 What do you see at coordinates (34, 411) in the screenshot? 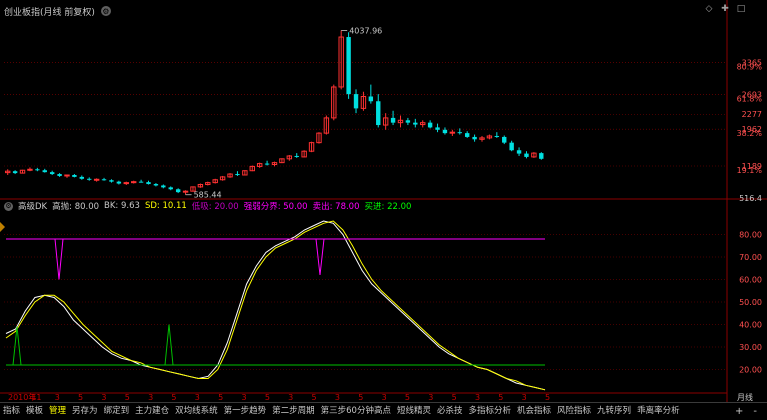
I see `tab-1: 模板` at bounding box center [34, 411].